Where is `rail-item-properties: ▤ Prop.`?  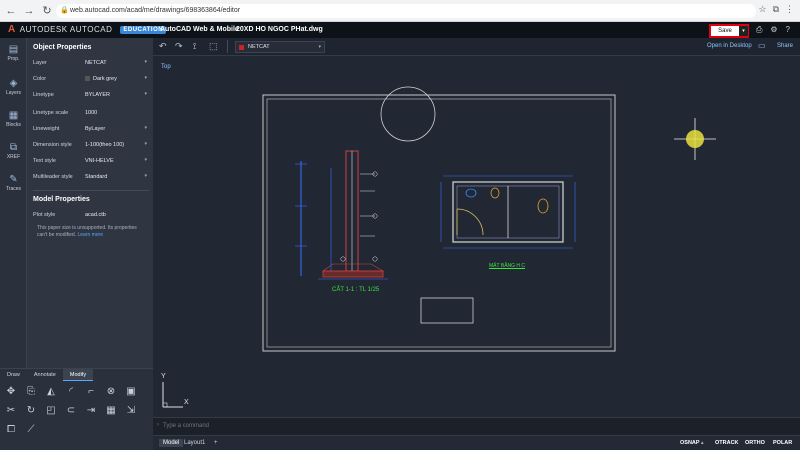 rail-item-properties: ▤ Prop. is located at coordinates (13, 53).